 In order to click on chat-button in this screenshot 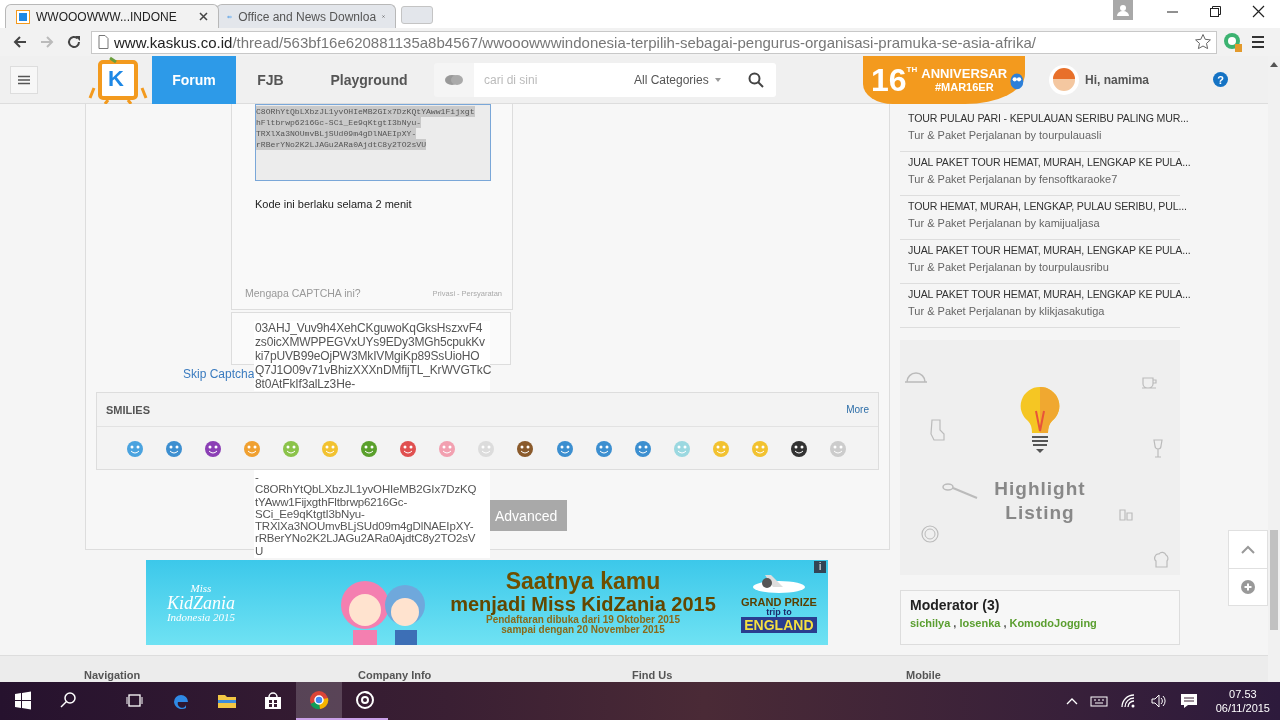, I will do `click(454, 79)`.